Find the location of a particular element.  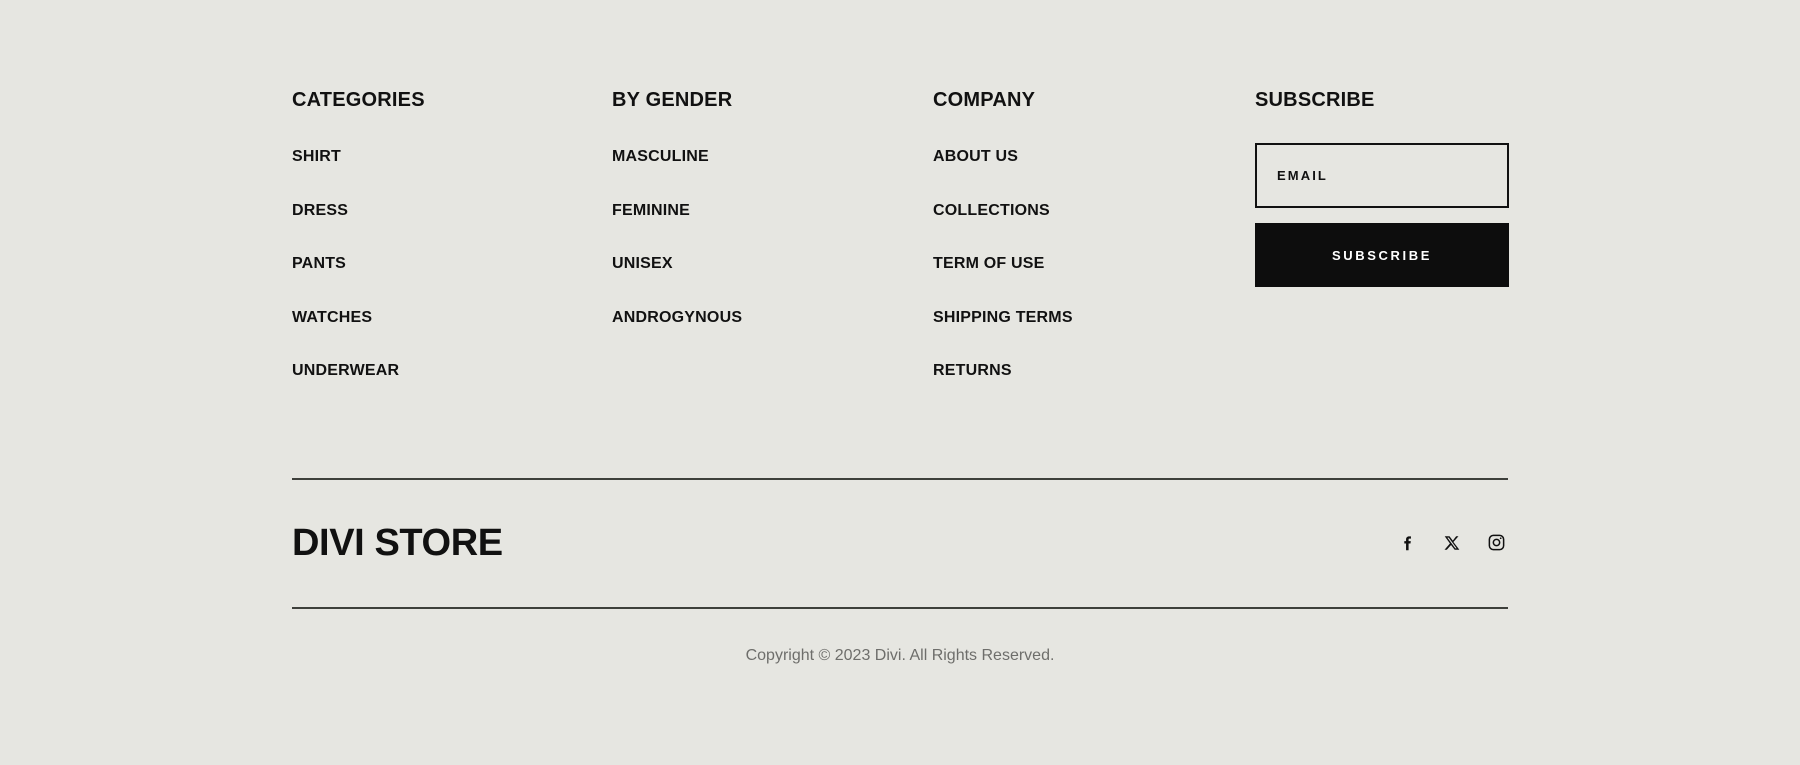

footer-link-masculine: MASCULINE is located at coordinates (660, 157).